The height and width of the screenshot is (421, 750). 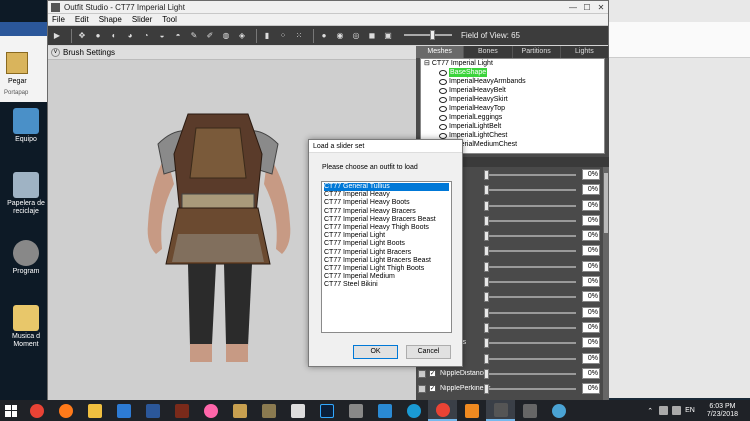 I want to click on taskbar-explorer, so click(x=94, y=410).